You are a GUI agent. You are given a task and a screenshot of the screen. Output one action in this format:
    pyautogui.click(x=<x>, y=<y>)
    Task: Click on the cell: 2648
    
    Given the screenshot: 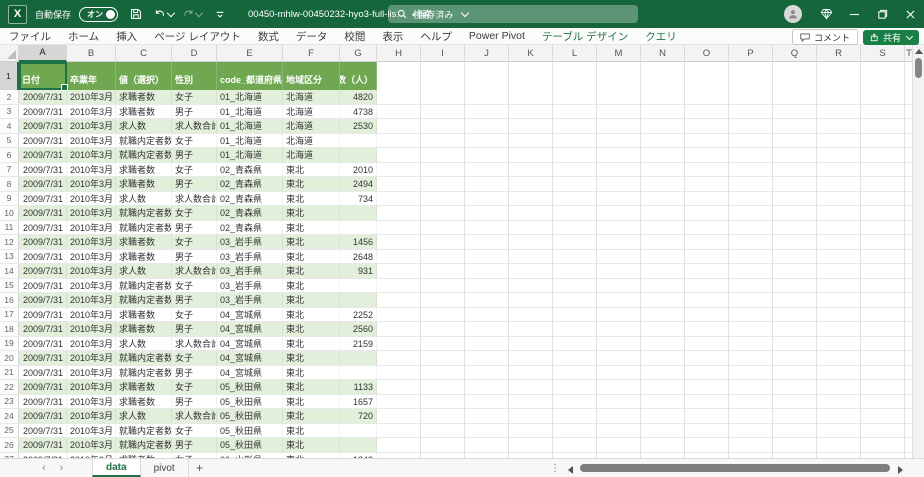 What is the action you would take?
    pyautogui.click(x=358, y=256)
    